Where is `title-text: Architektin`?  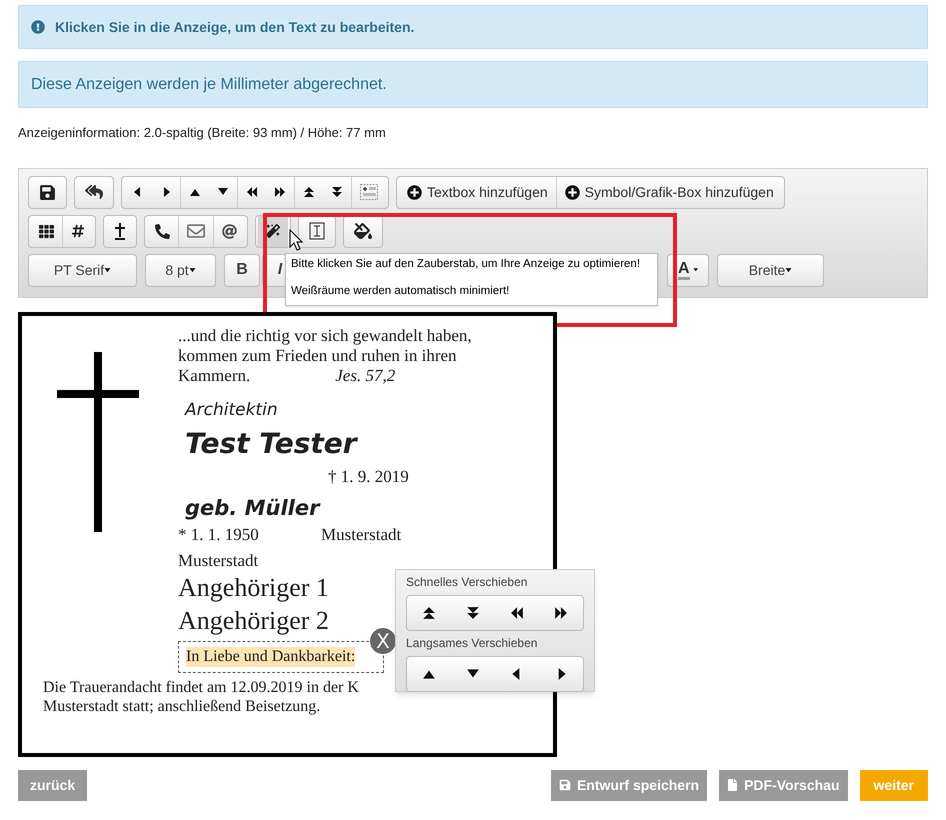 title-text: Architektin is located at coordinates (232, 410).